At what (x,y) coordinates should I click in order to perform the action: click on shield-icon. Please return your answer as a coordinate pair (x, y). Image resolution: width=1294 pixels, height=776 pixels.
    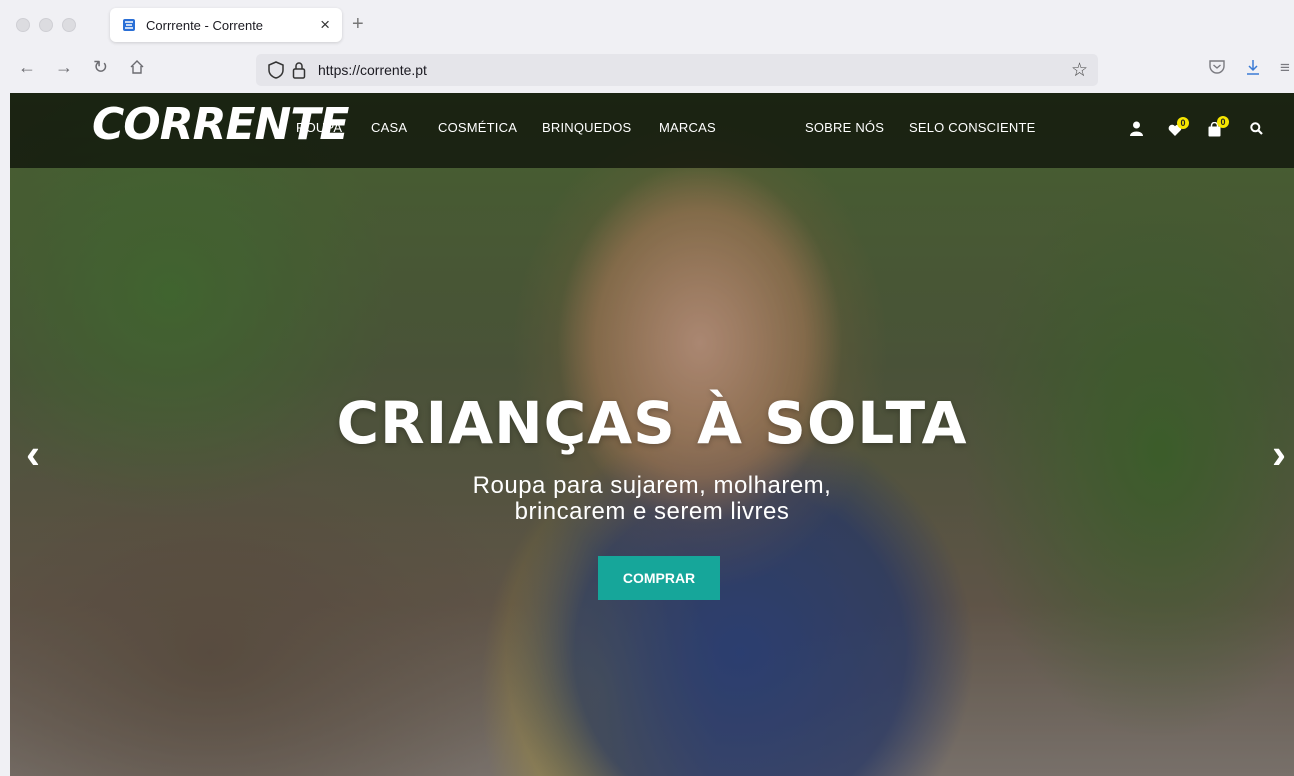
    Looking at the image, I should click on (276, 70).